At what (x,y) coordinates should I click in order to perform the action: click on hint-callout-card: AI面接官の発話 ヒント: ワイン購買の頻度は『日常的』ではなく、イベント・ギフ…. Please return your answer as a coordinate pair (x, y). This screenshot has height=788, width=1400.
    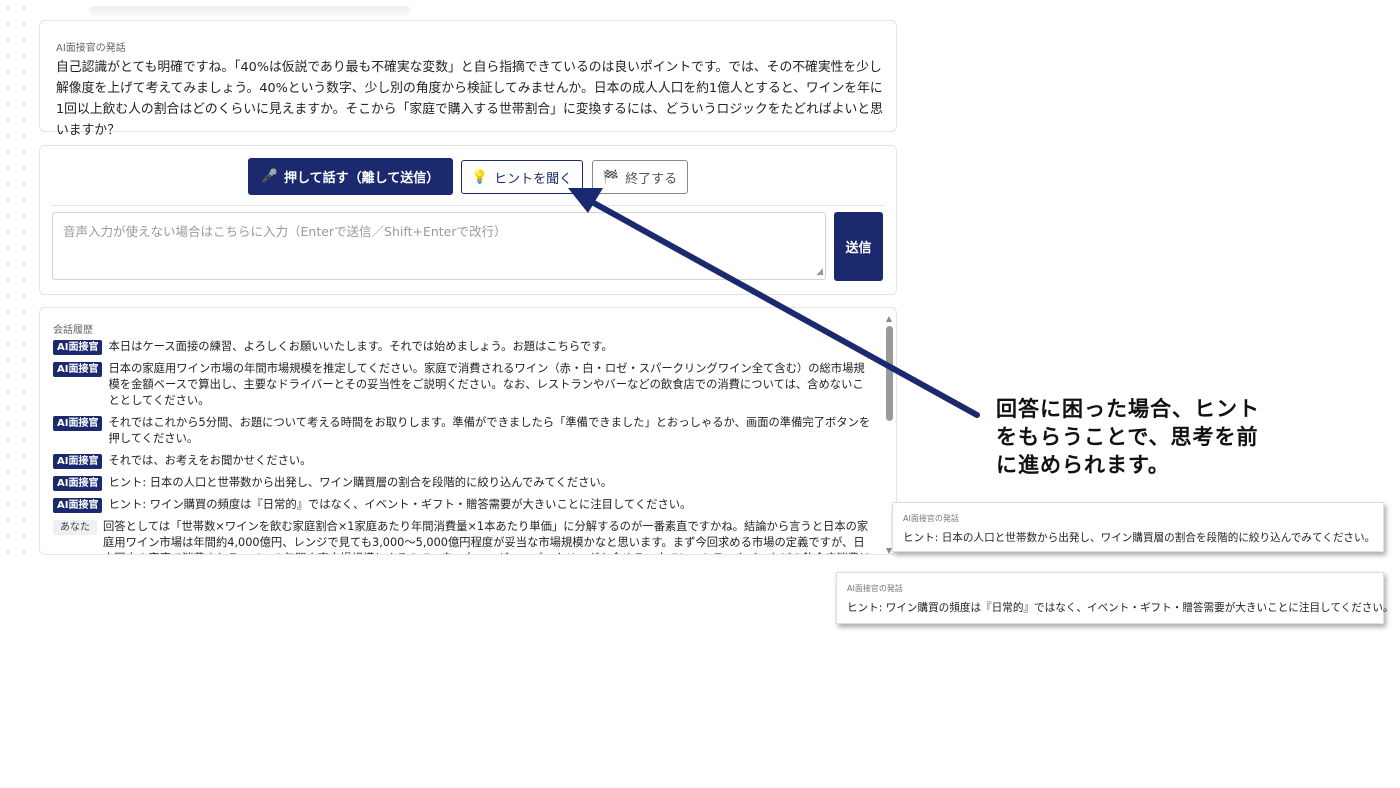
    Looking at the image, I should click on (1115, 598).